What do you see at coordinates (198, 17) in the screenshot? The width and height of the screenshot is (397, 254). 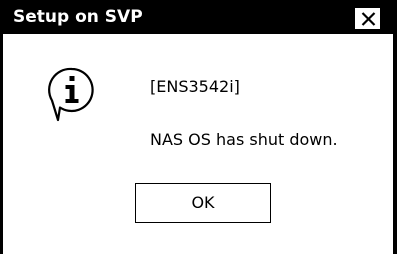 I see `title-bar: Setup on SVP` at bounding box center [198, 17].